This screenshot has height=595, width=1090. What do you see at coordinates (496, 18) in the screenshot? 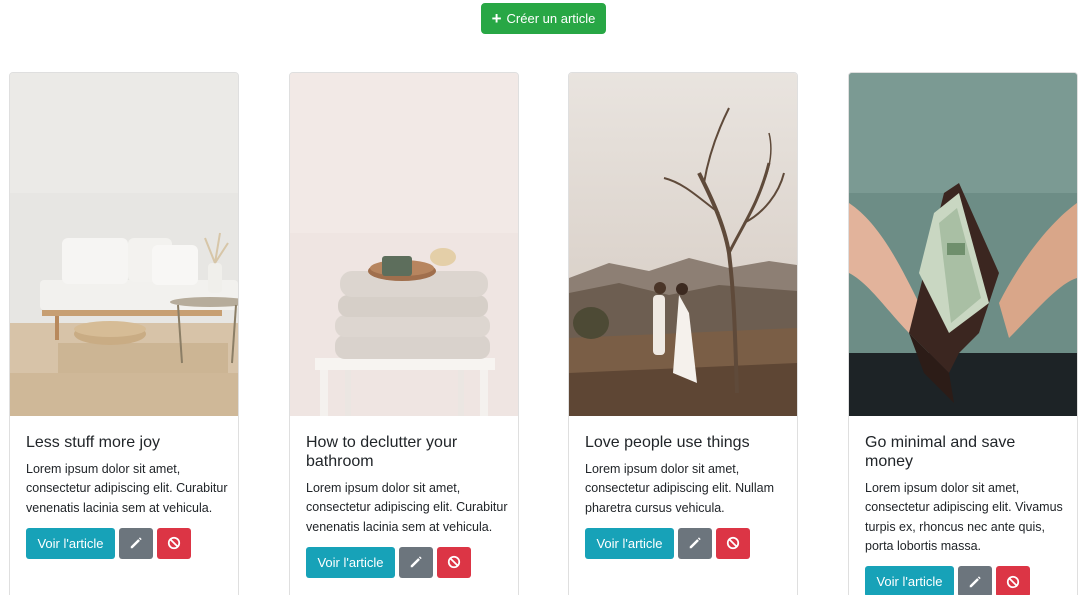
I see `plus-icon: +` at bounding box center [496, 18].